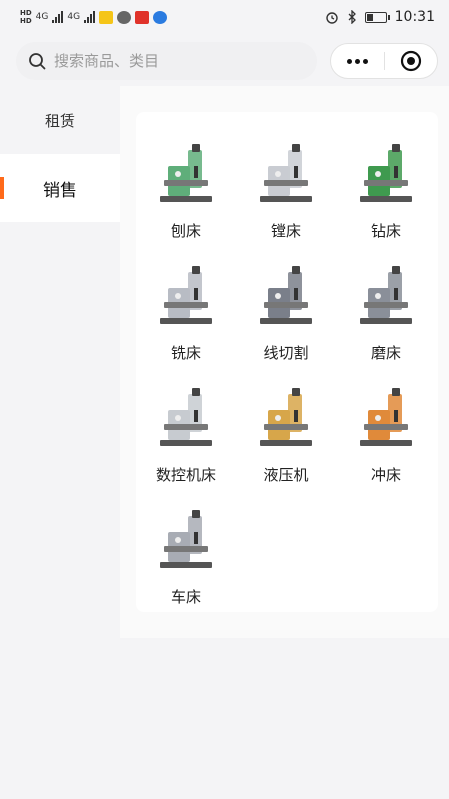  What do you see at coordinates (286, 475) in the screenshot?
I see `product-label: 液压机` at bounding box center [286, 475].